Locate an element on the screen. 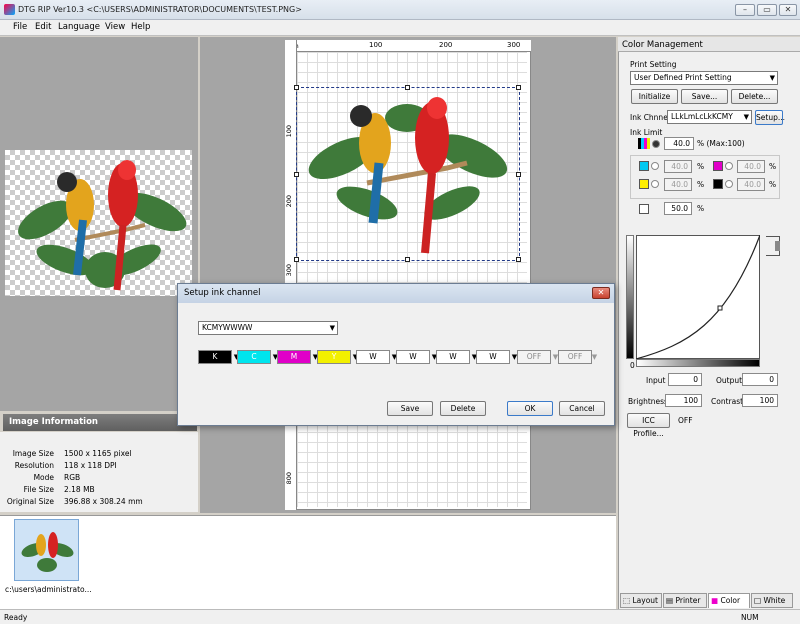 This screenshot has height=624, width=800. tab-printer: ▤ Printer is located at coordinates (685, 600).